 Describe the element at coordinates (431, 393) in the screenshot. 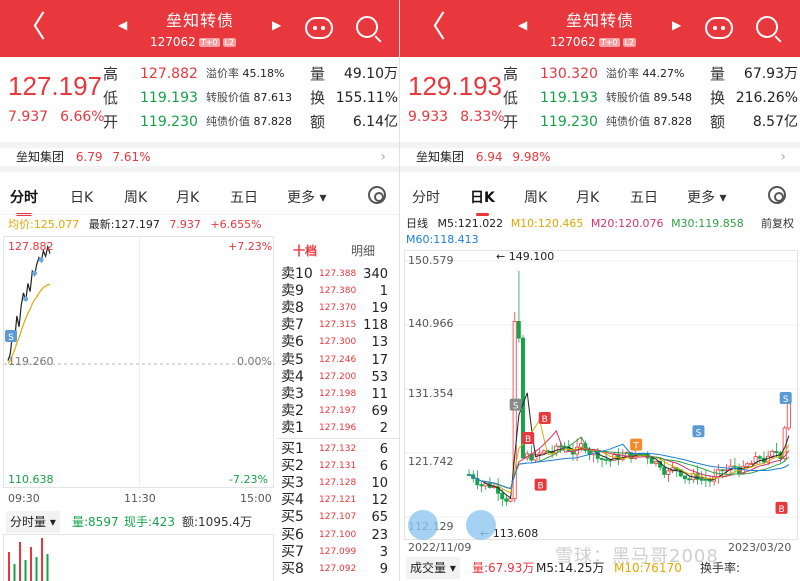

I see `y-label-3: 131.354` at that location.